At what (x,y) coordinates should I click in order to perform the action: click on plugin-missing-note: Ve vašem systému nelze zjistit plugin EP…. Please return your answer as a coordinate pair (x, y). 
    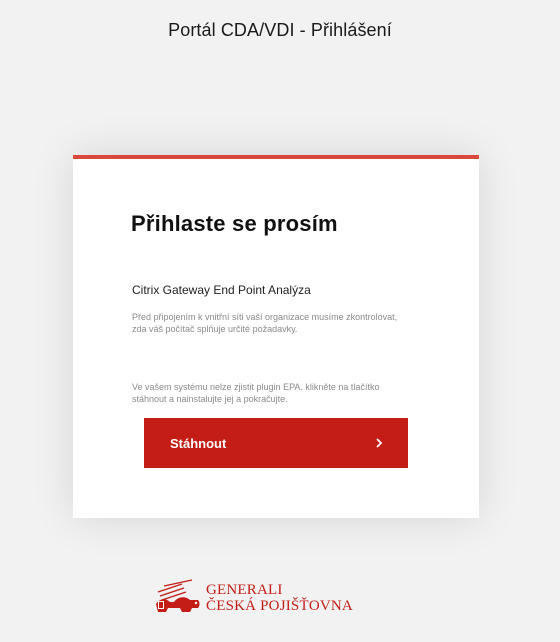
    Looking at the image, I should click on (256, 393).